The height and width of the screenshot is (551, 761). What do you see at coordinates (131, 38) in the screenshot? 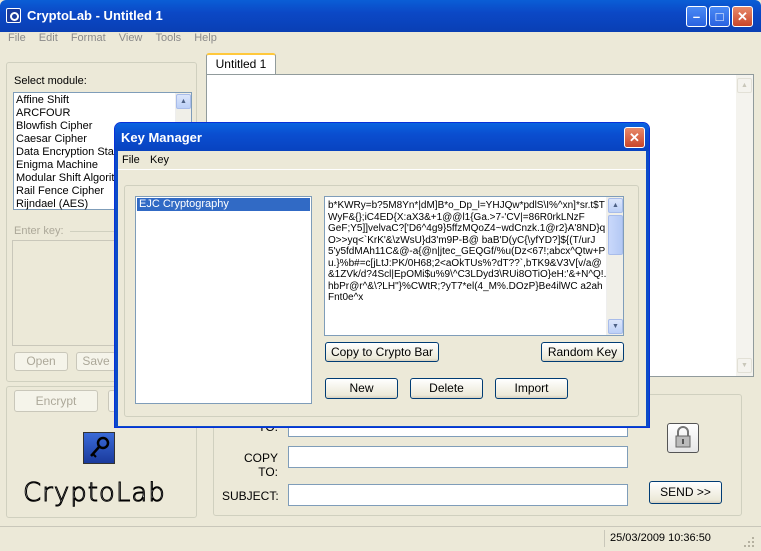
I see `menu-view: View` at bounding box center [131, 38].